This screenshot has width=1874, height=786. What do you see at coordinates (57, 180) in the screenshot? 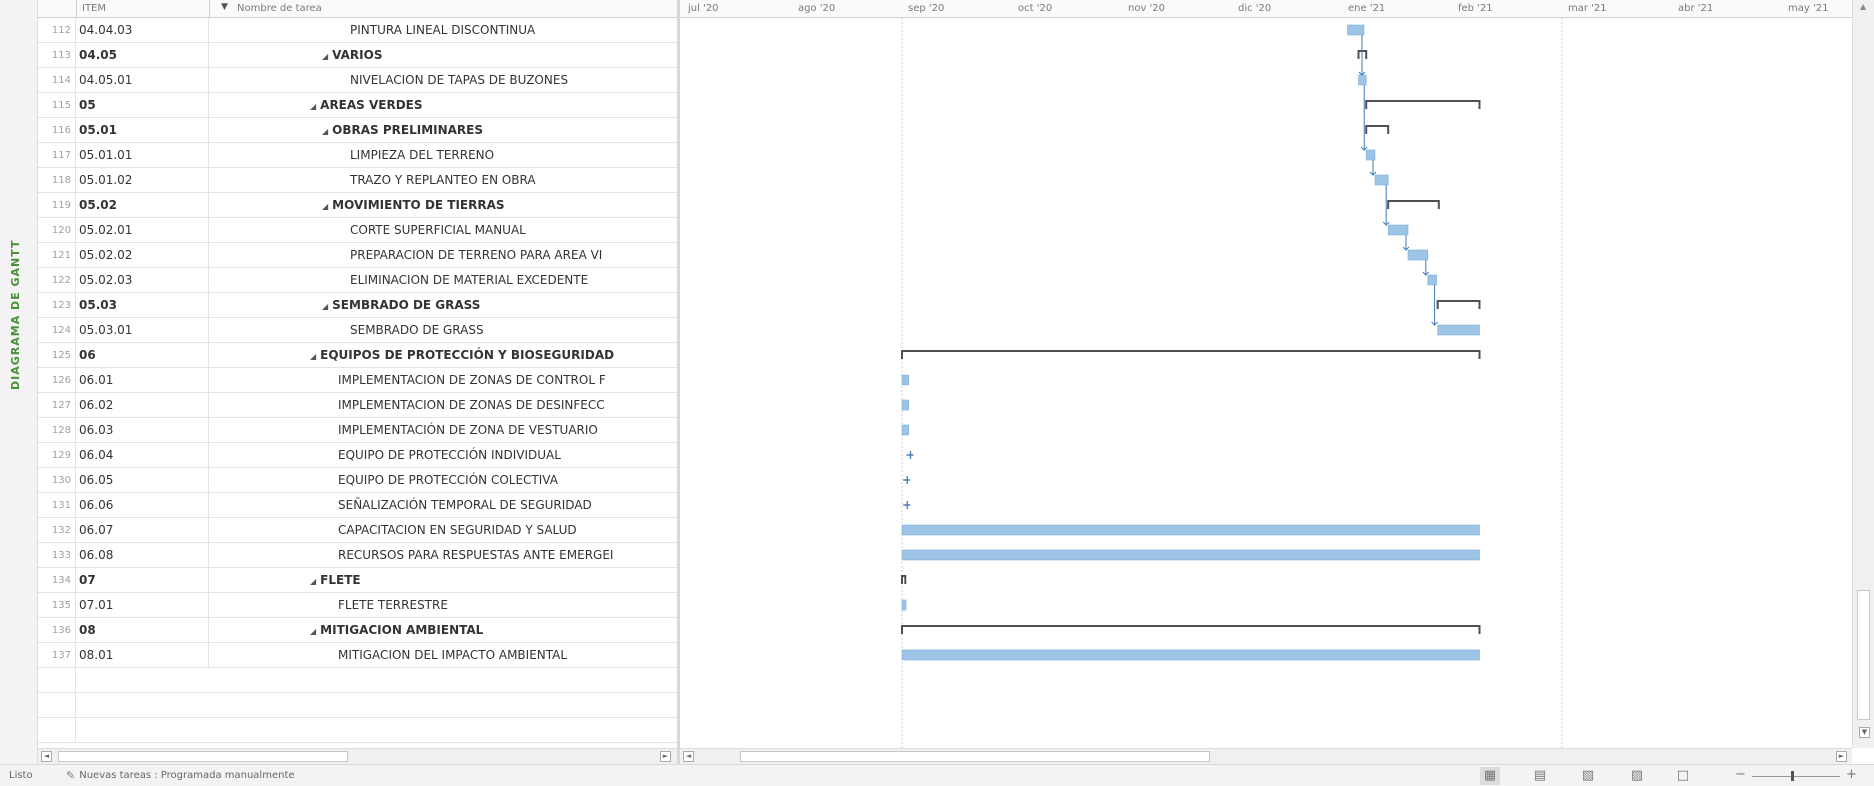
I see `row-number: 118` at bounding box center [57, 180].